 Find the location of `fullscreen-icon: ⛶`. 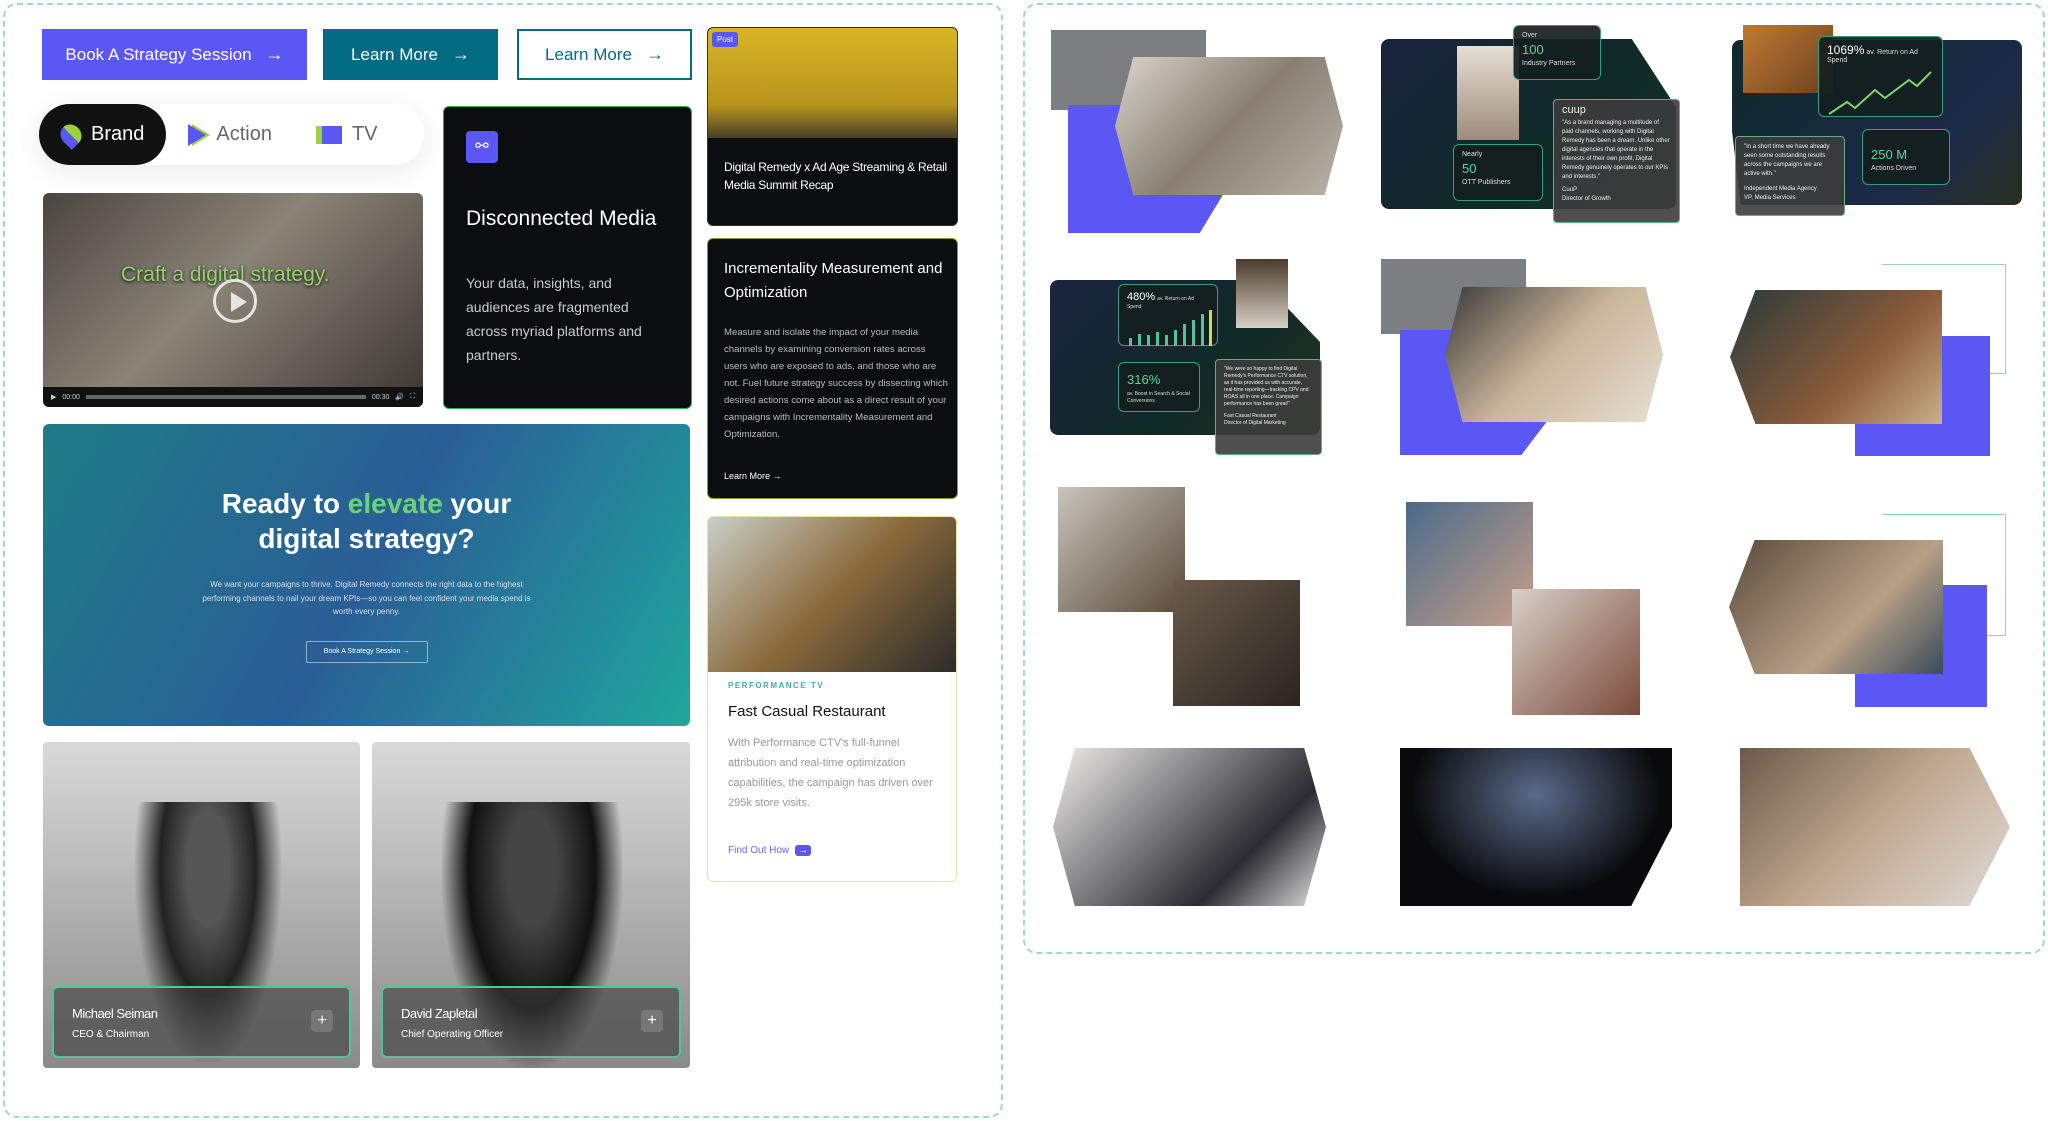

fullscreen-icon: ⛶ is located at coordinates (412, 397).